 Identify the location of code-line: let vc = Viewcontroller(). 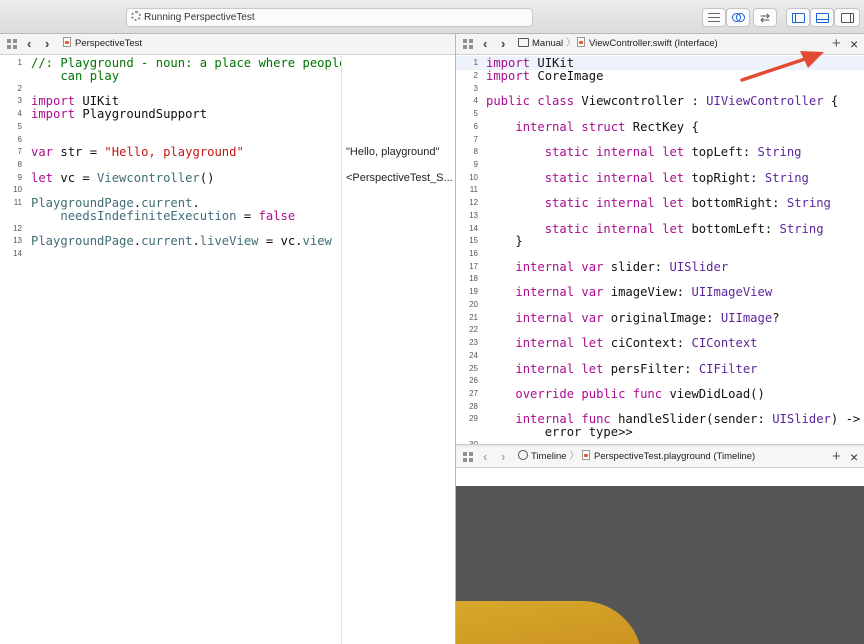
(123, 178).